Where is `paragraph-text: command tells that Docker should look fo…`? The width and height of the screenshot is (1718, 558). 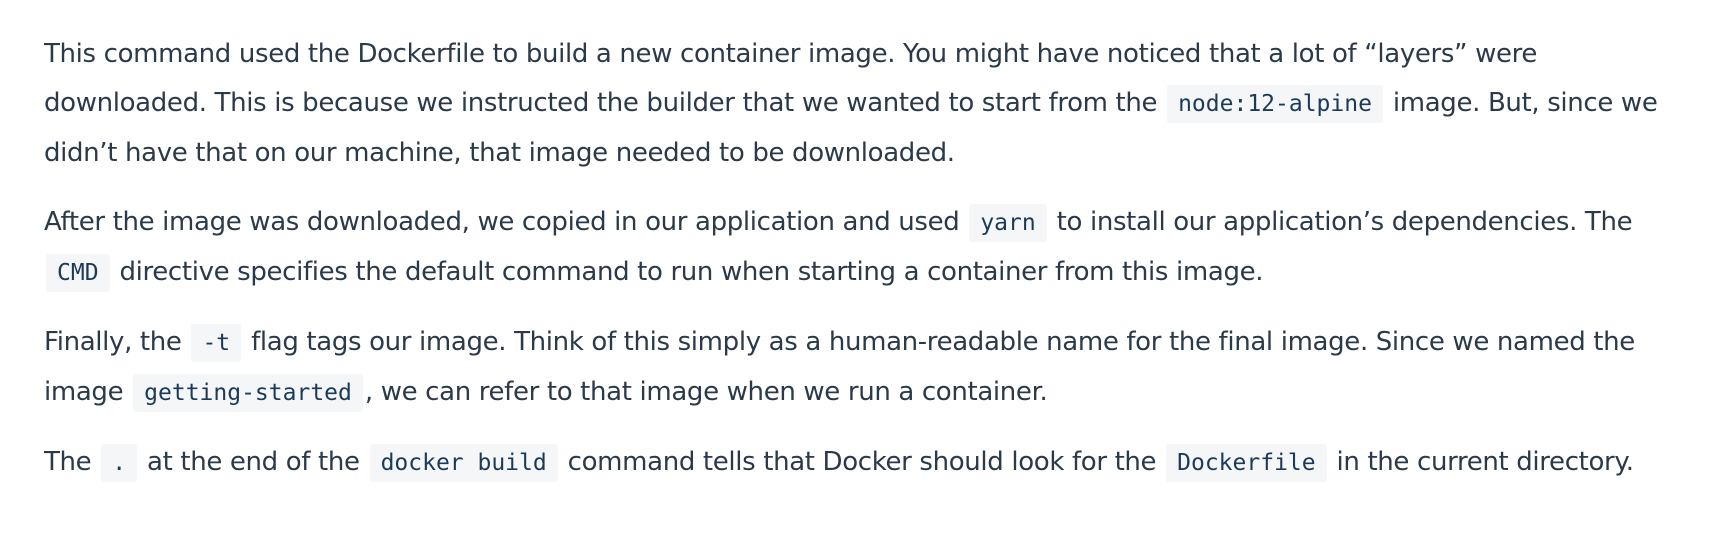
paragraph-text: command tells that Docker should look fo… is located at coordinates (862, 462).